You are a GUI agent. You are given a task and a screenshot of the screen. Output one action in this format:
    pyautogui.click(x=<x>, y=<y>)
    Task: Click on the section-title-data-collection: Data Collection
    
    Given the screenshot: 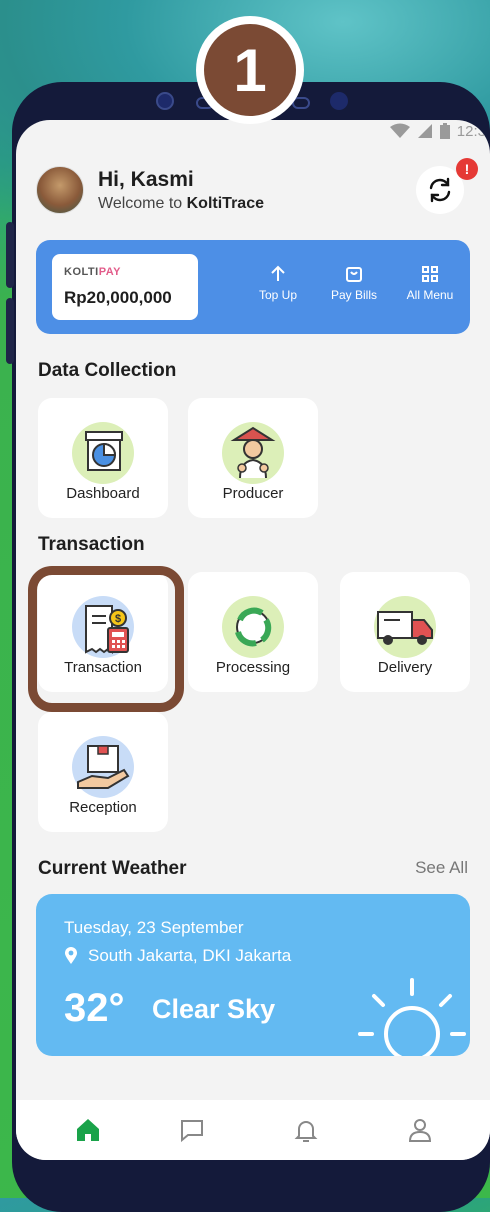 What is the action you would take?
    pyautogui.click(x=107, y=370)
    